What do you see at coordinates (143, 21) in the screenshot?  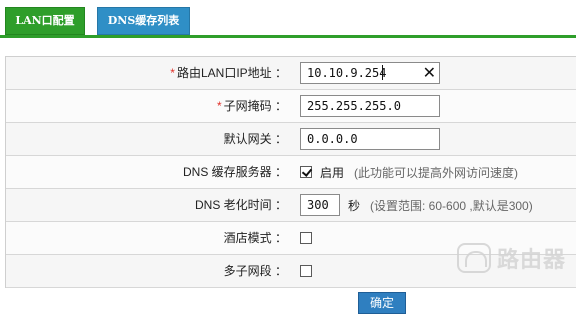 I see `tab-dns-cache-list: DNS缓存列表` at bounding box center [143, 21].